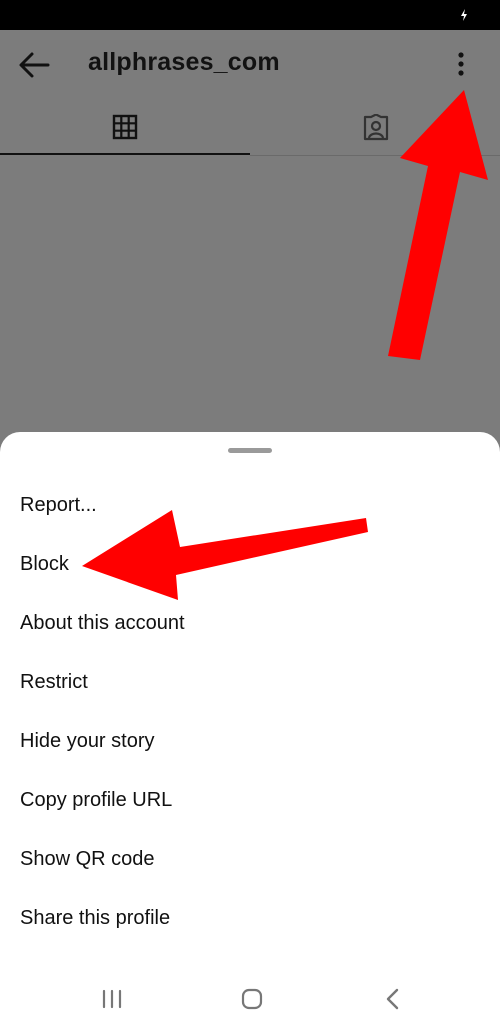  I want to click on menu-item-label: Share this profile, so click(95, 918).